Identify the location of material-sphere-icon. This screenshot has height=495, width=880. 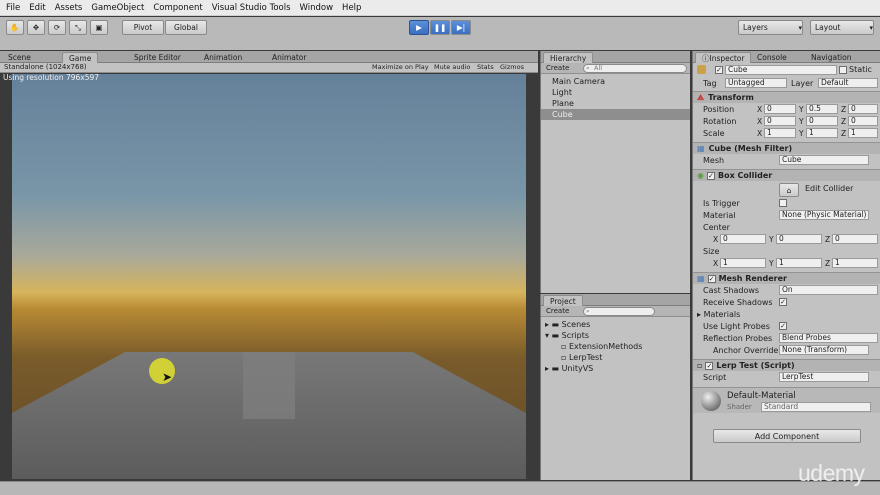
(711, 401).